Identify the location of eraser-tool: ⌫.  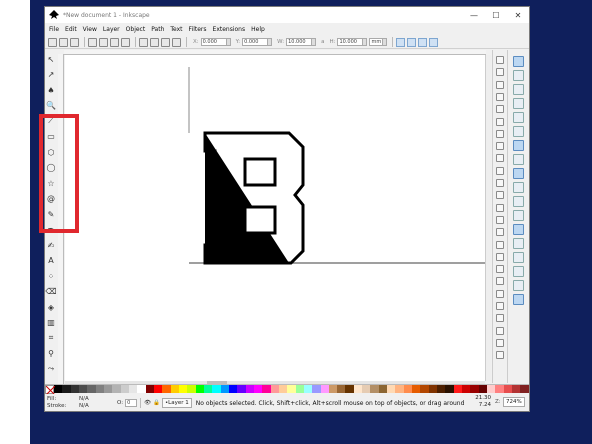
(50, 292).